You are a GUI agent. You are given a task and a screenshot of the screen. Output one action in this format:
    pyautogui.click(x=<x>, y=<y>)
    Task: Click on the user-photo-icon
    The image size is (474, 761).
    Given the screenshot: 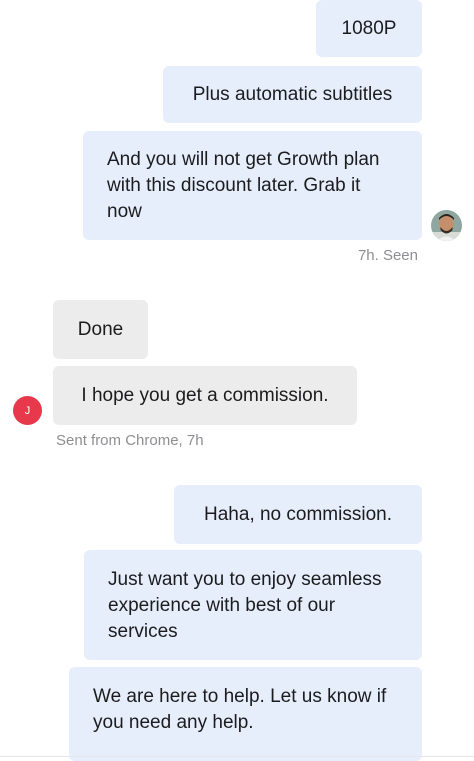 What is the action you would take?
    pyautogui.click(x=446, y=225)
    